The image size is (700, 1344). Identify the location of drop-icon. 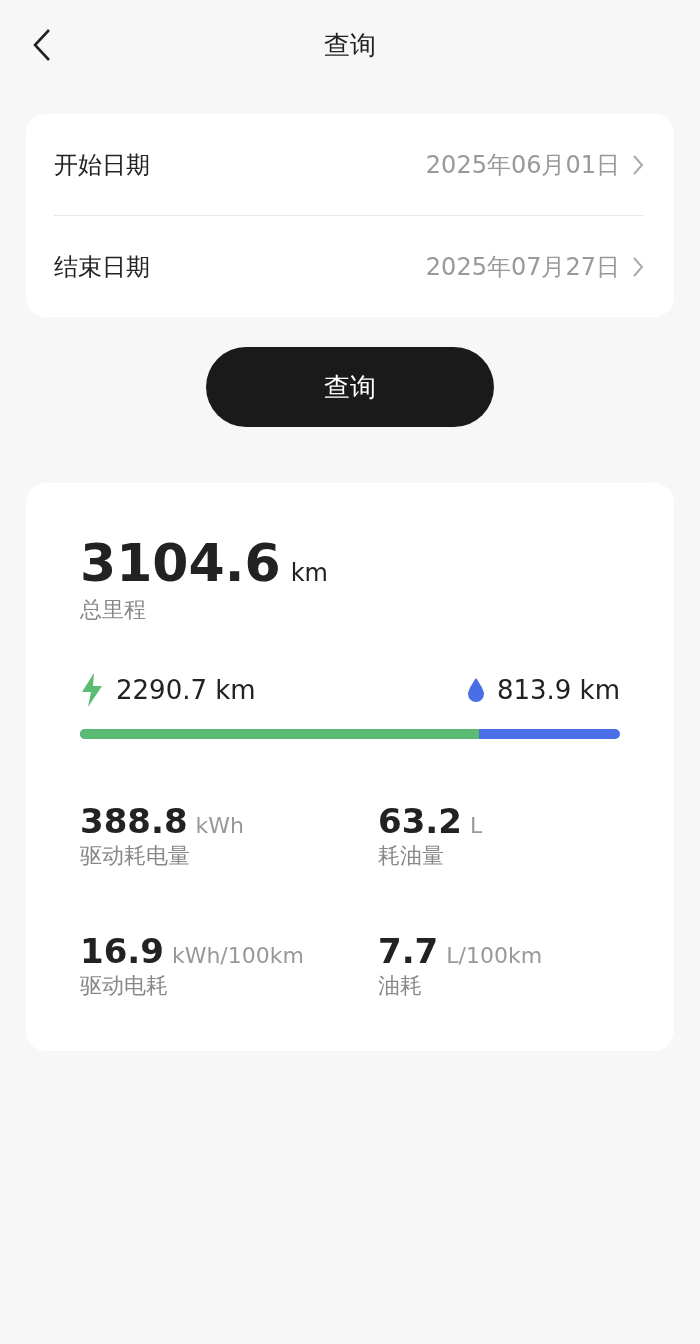
(475, 690).